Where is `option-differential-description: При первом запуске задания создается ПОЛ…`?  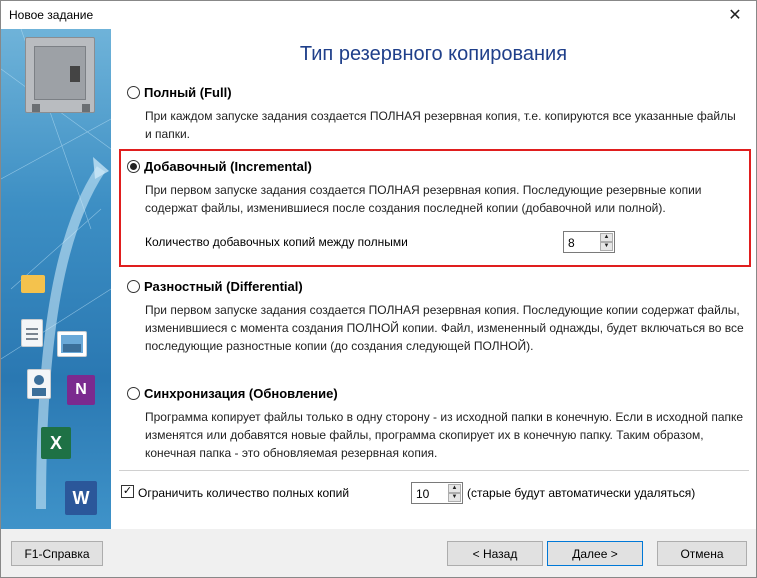 option-differential-description: При первом запуске задания создается ПОЛ… is located at coordinates (444, 328).